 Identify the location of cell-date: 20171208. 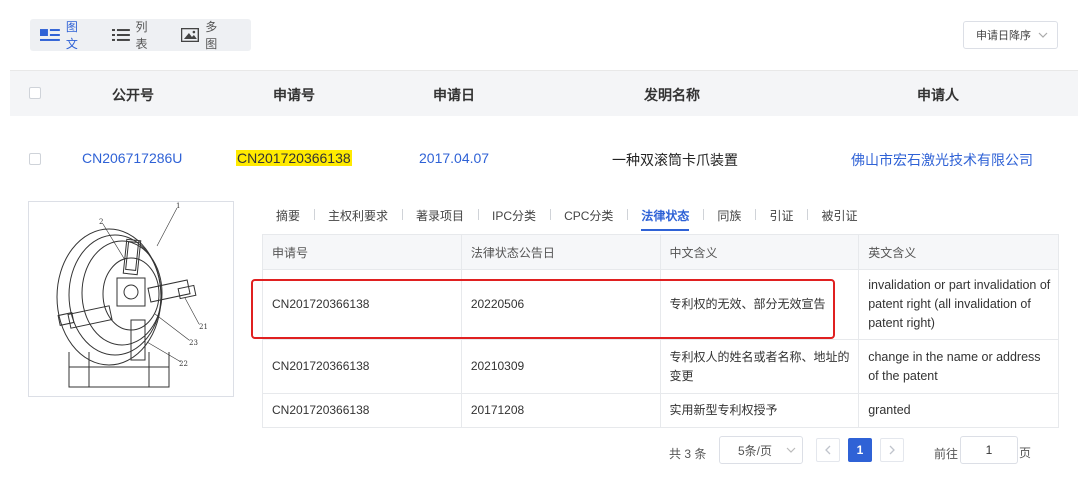
(560, 410).